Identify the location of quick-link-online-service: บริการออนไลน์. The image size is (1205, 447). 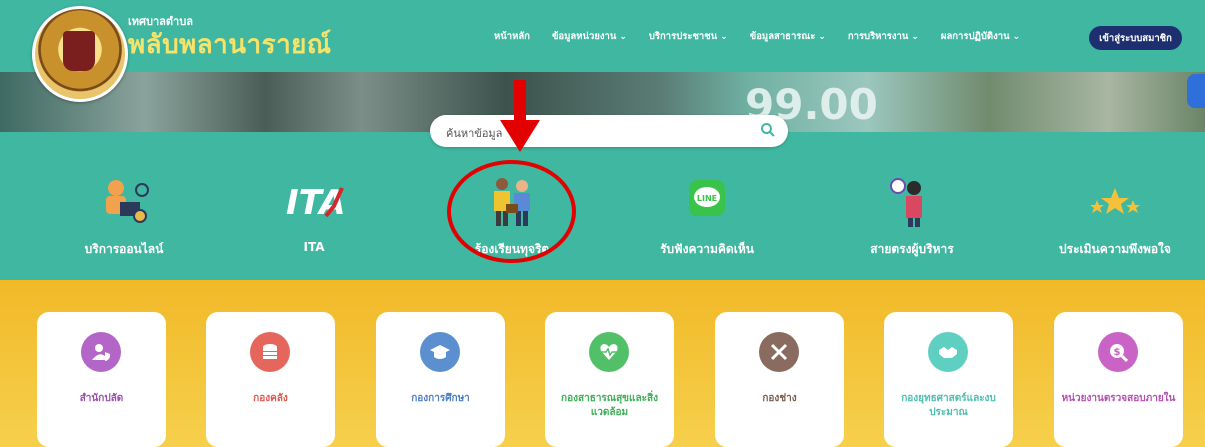
(124, 222).